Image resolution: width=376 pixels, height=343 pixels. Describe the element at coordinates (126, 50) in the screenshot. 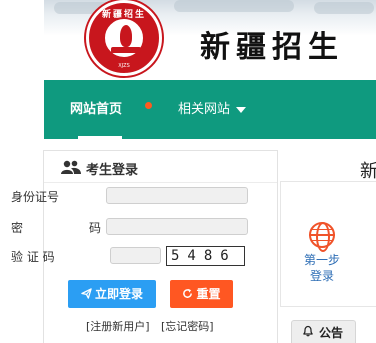

I see `book-icon` at that location.